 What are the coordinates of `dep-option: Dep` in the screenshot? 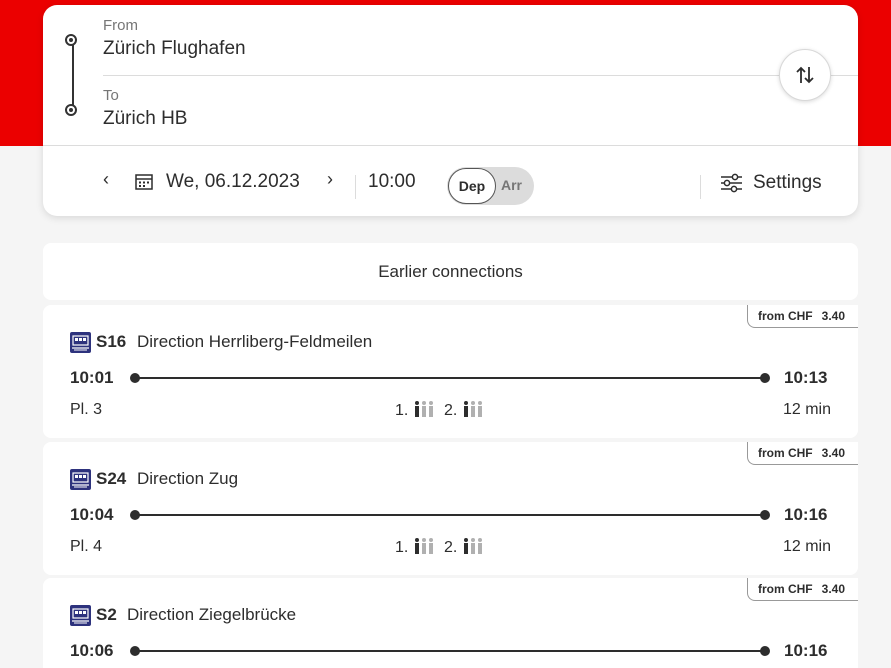 It's located at (472, 186).